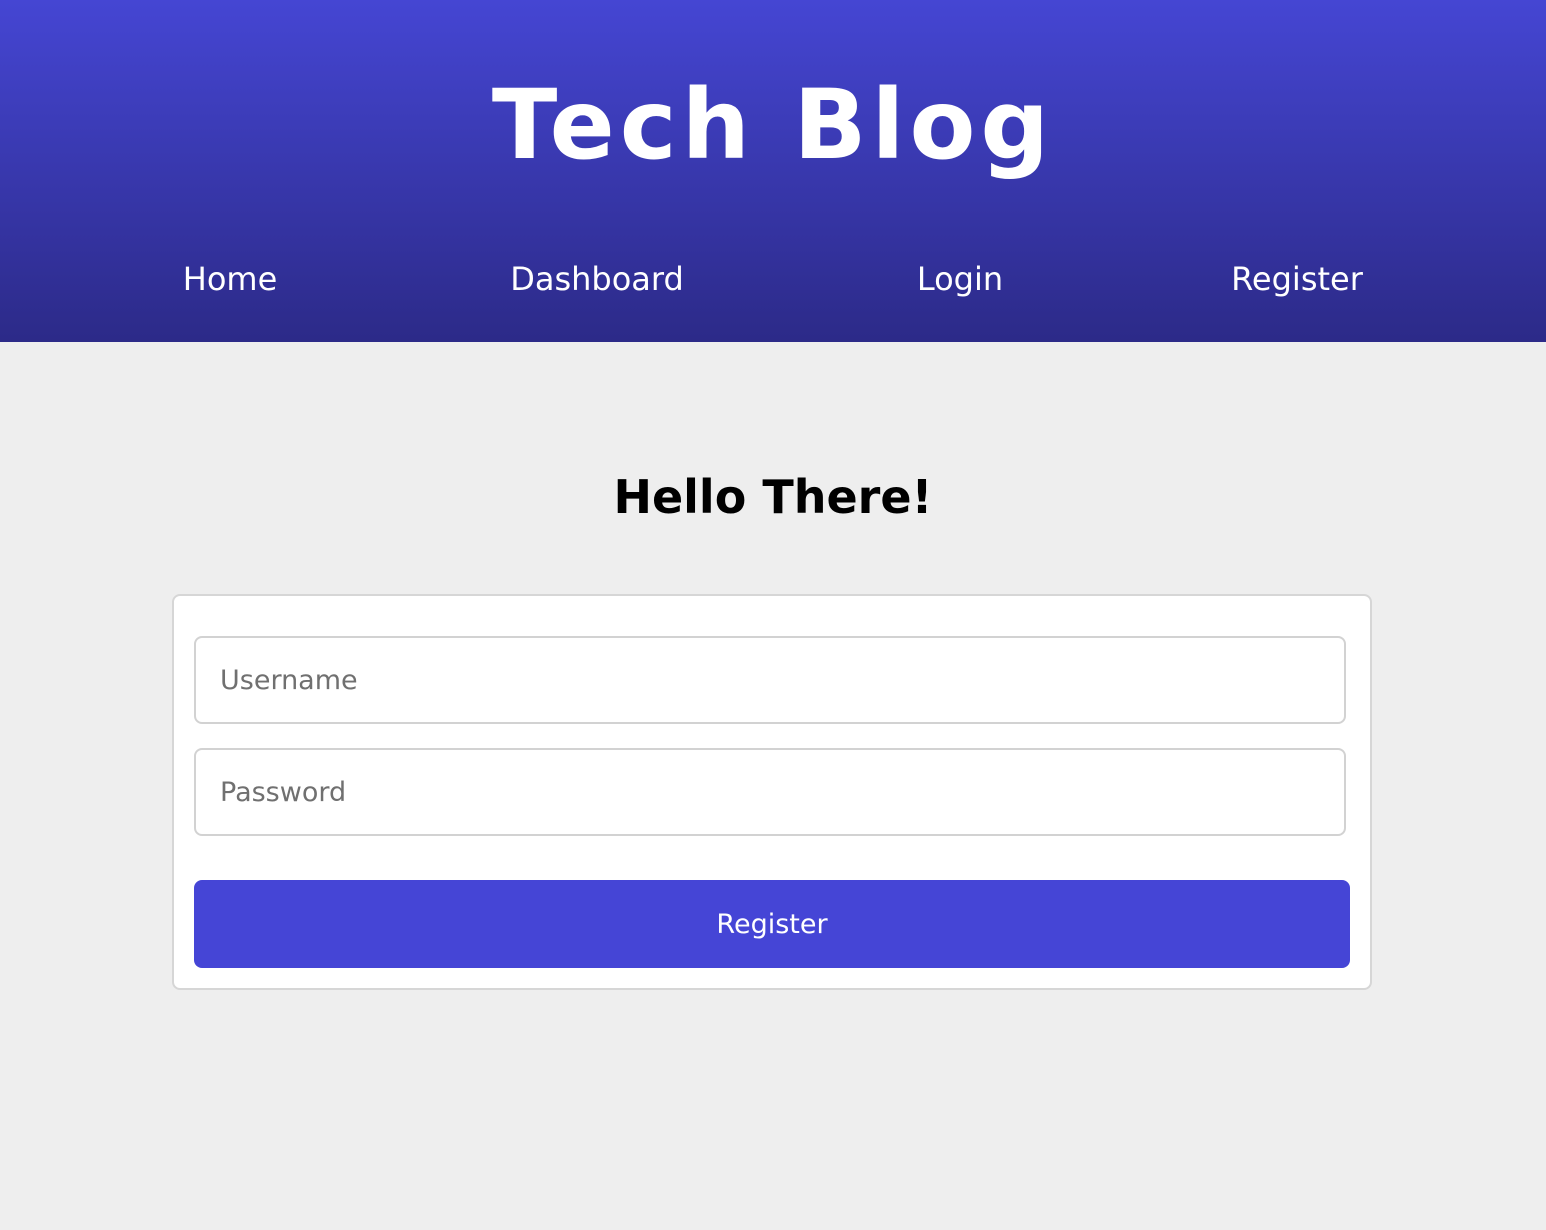 This screenshot has height=1230, width=1546. What do you see at coordinates (773, 125) in the screenshot?
I see `site-title: Tech Blog` at bounding box center [773, 125].